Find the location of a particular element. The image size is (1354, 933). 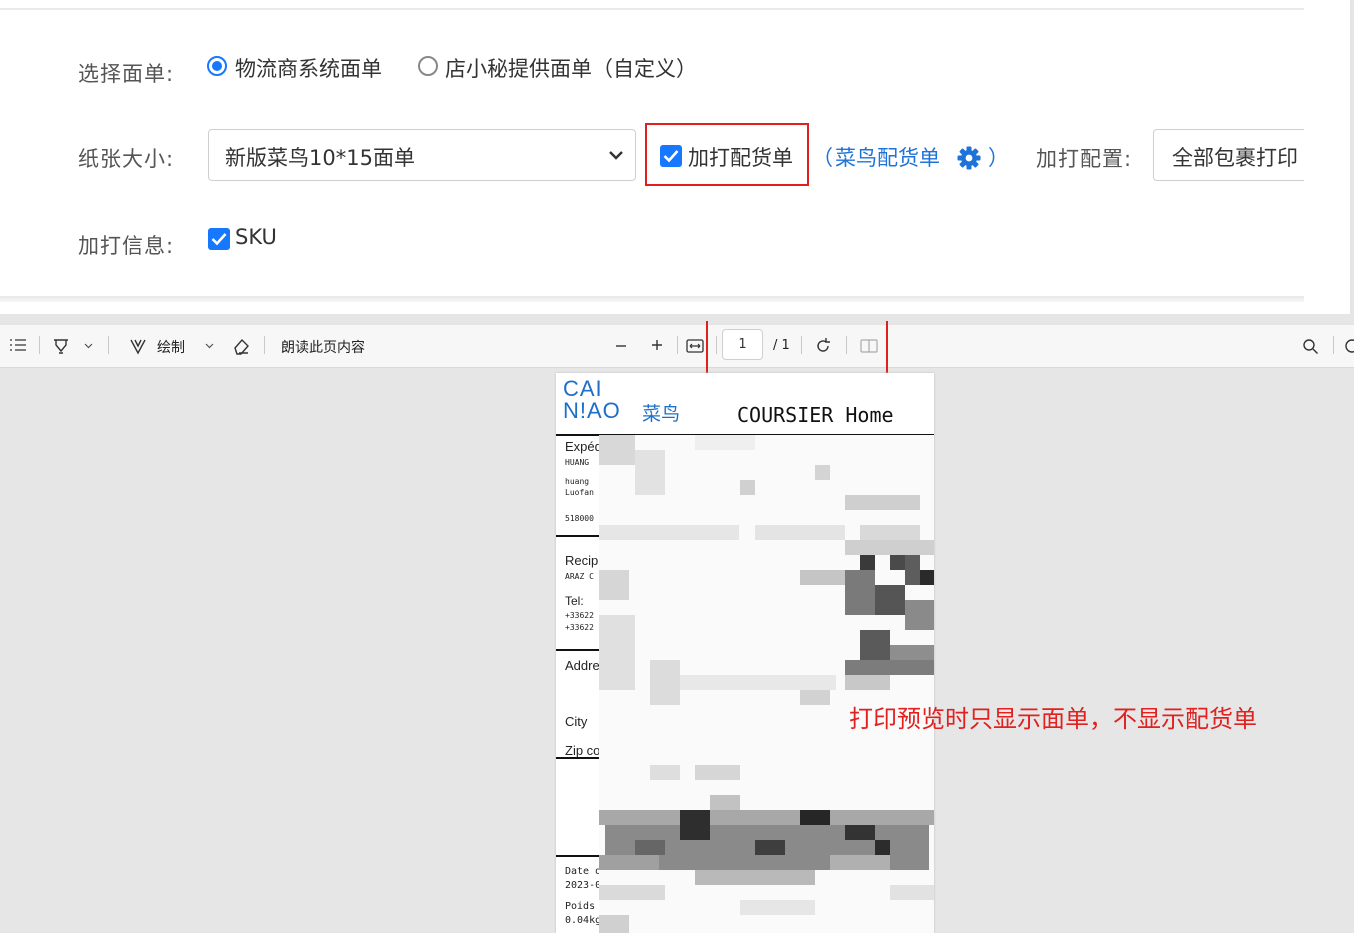

fit-width-icon is located at coordinates (695, 346).